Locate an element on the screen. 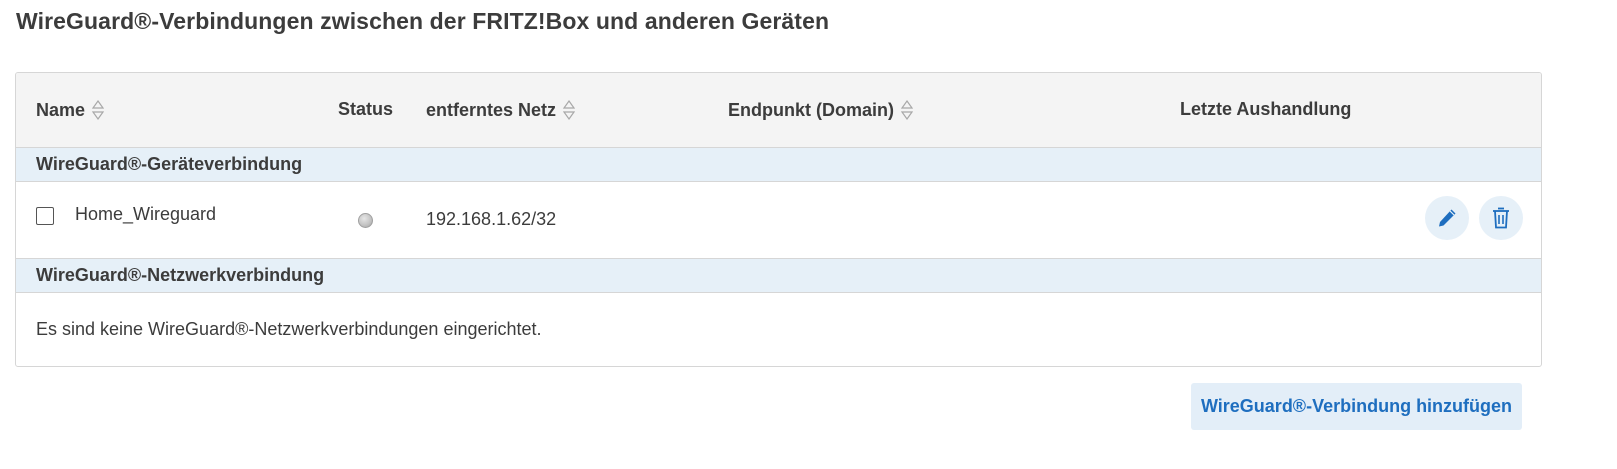 This screenshot has height=469, width=1617. column-header-endpoint: Endpunkt (Domain) is located at coordinates (820, 110).